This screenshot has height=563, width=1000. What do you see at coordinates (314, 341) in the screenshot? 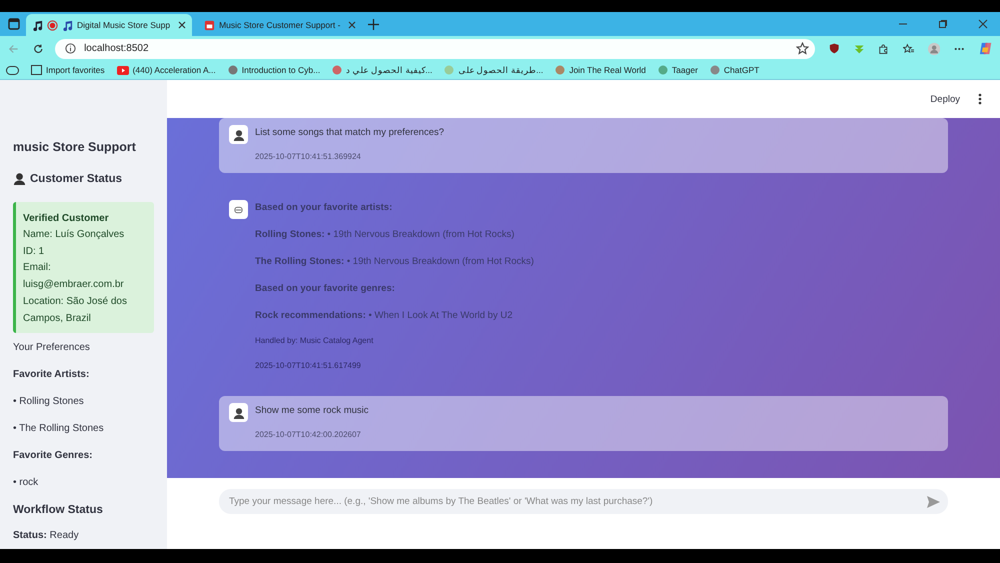
I see `handled-by-text: Handled by: Music Catalog Agent` at bounding box center [314, 341].